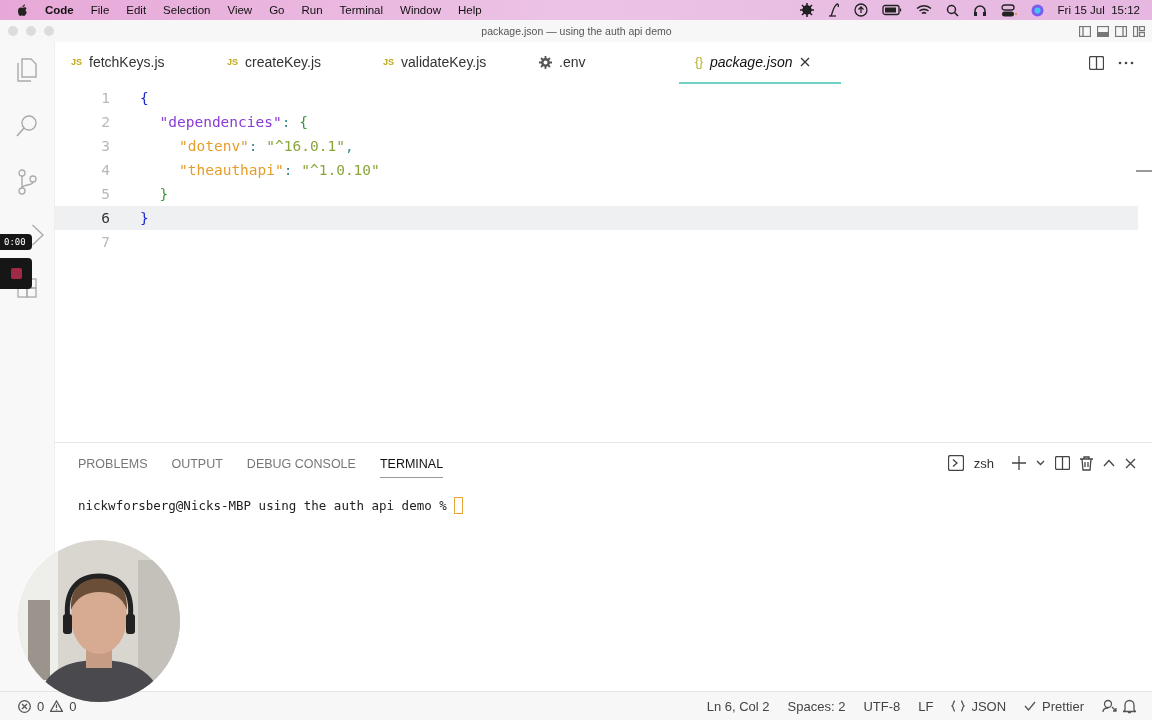 The image size is (1152, 720). I want to click on panel-toggle-icon, so click(1103, 31).